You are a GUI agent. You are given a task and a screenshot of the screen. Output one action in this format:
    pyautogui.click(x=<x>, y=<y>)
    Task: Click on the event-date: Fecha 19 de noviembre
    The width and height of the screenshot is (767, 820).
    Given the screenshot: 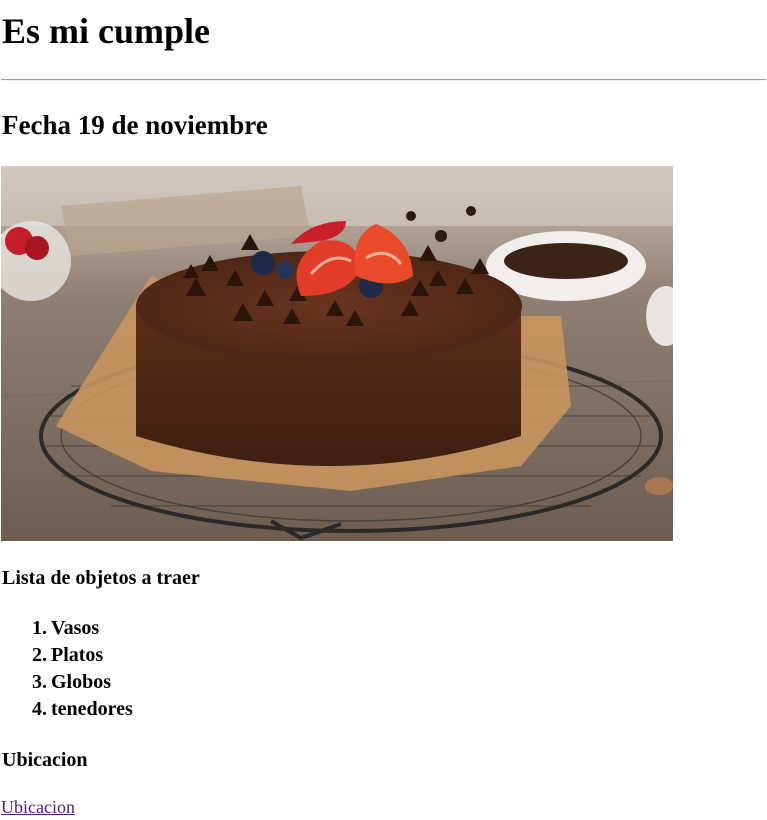 What is the action you would take?
    pyautogui.click(x=135, y=125)
    